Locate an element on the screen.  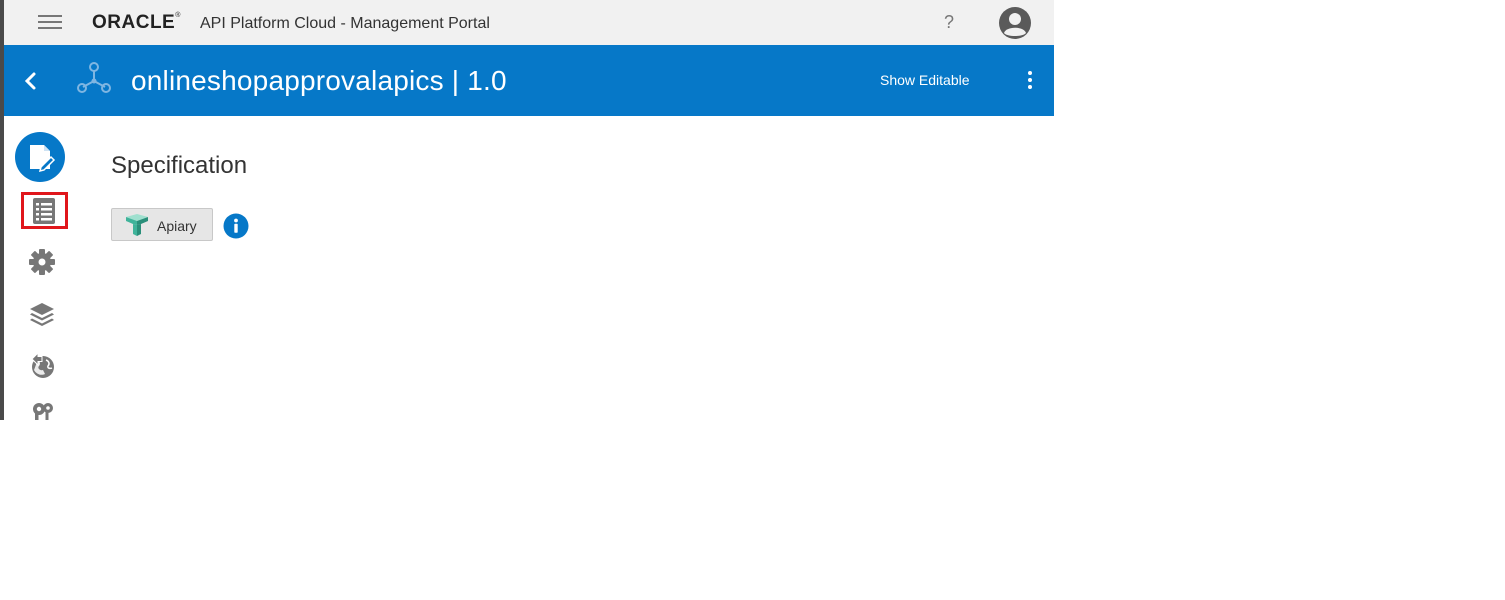
hamburger-icon is located at coordinates (50, 23).